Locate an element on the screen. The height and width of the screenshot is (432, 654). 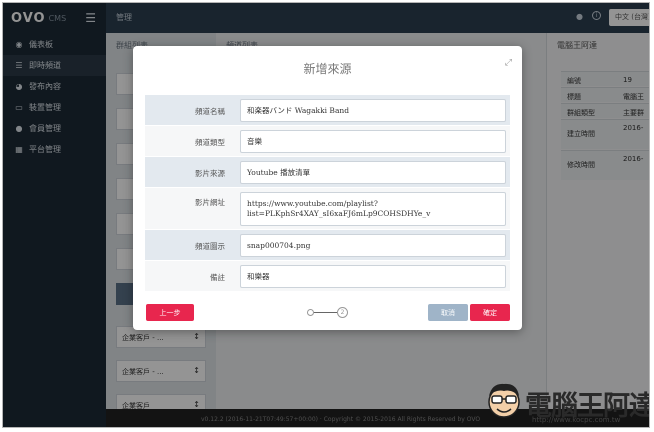
step-indicator: 2 is located at coordinates (328, 313).